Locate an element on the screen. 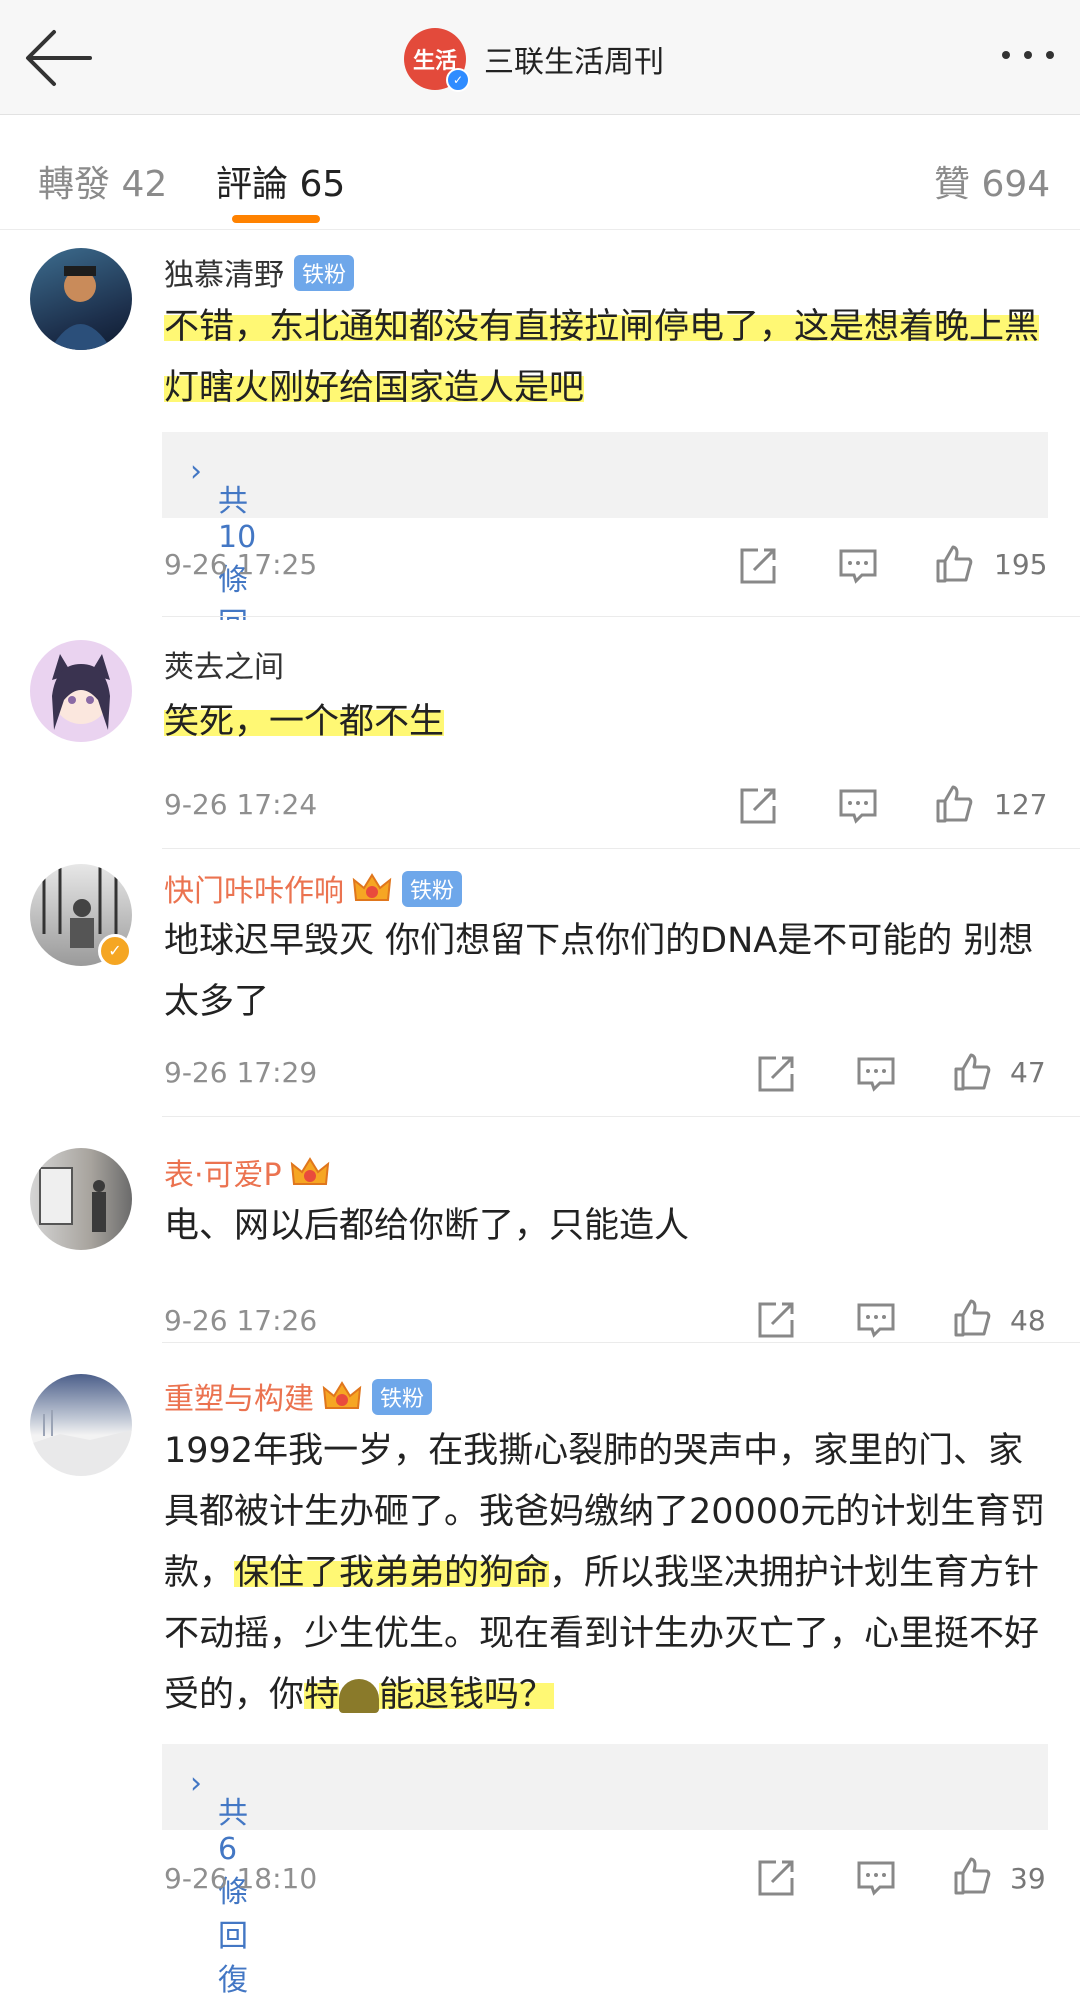  comment-text: 不错，东北通知都没有直接拉闸停电了，这是想着晚上黑灯瞎火刚好给国家造人是吧 is located at coordinates (602, 357).